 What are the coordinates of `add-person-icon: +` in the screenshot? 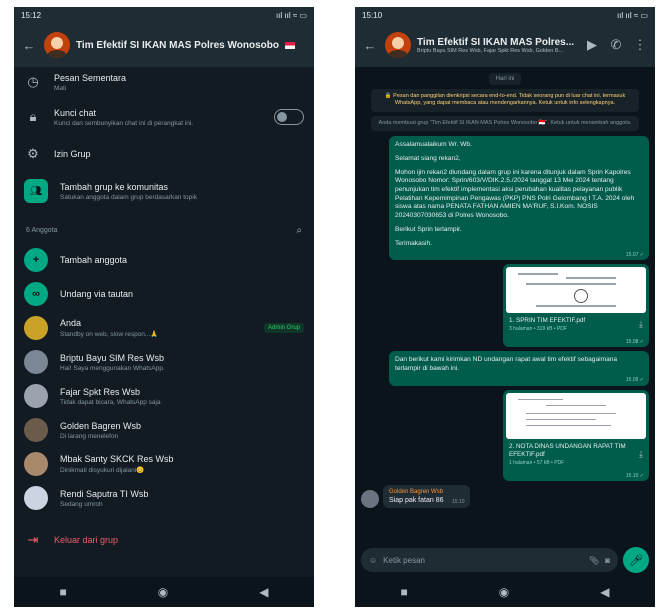 It's located at (36, 260).